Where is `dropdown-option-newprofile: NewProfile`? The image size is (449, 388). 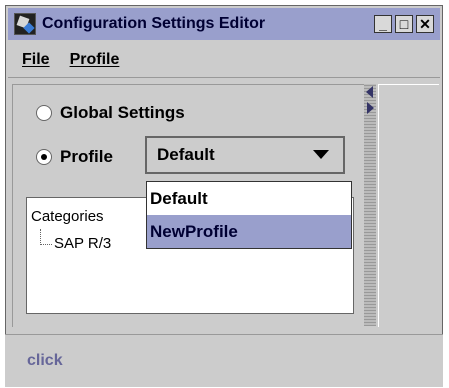
dropdown-option-newprofile: NewProfile is located at coordinates (249, 231).